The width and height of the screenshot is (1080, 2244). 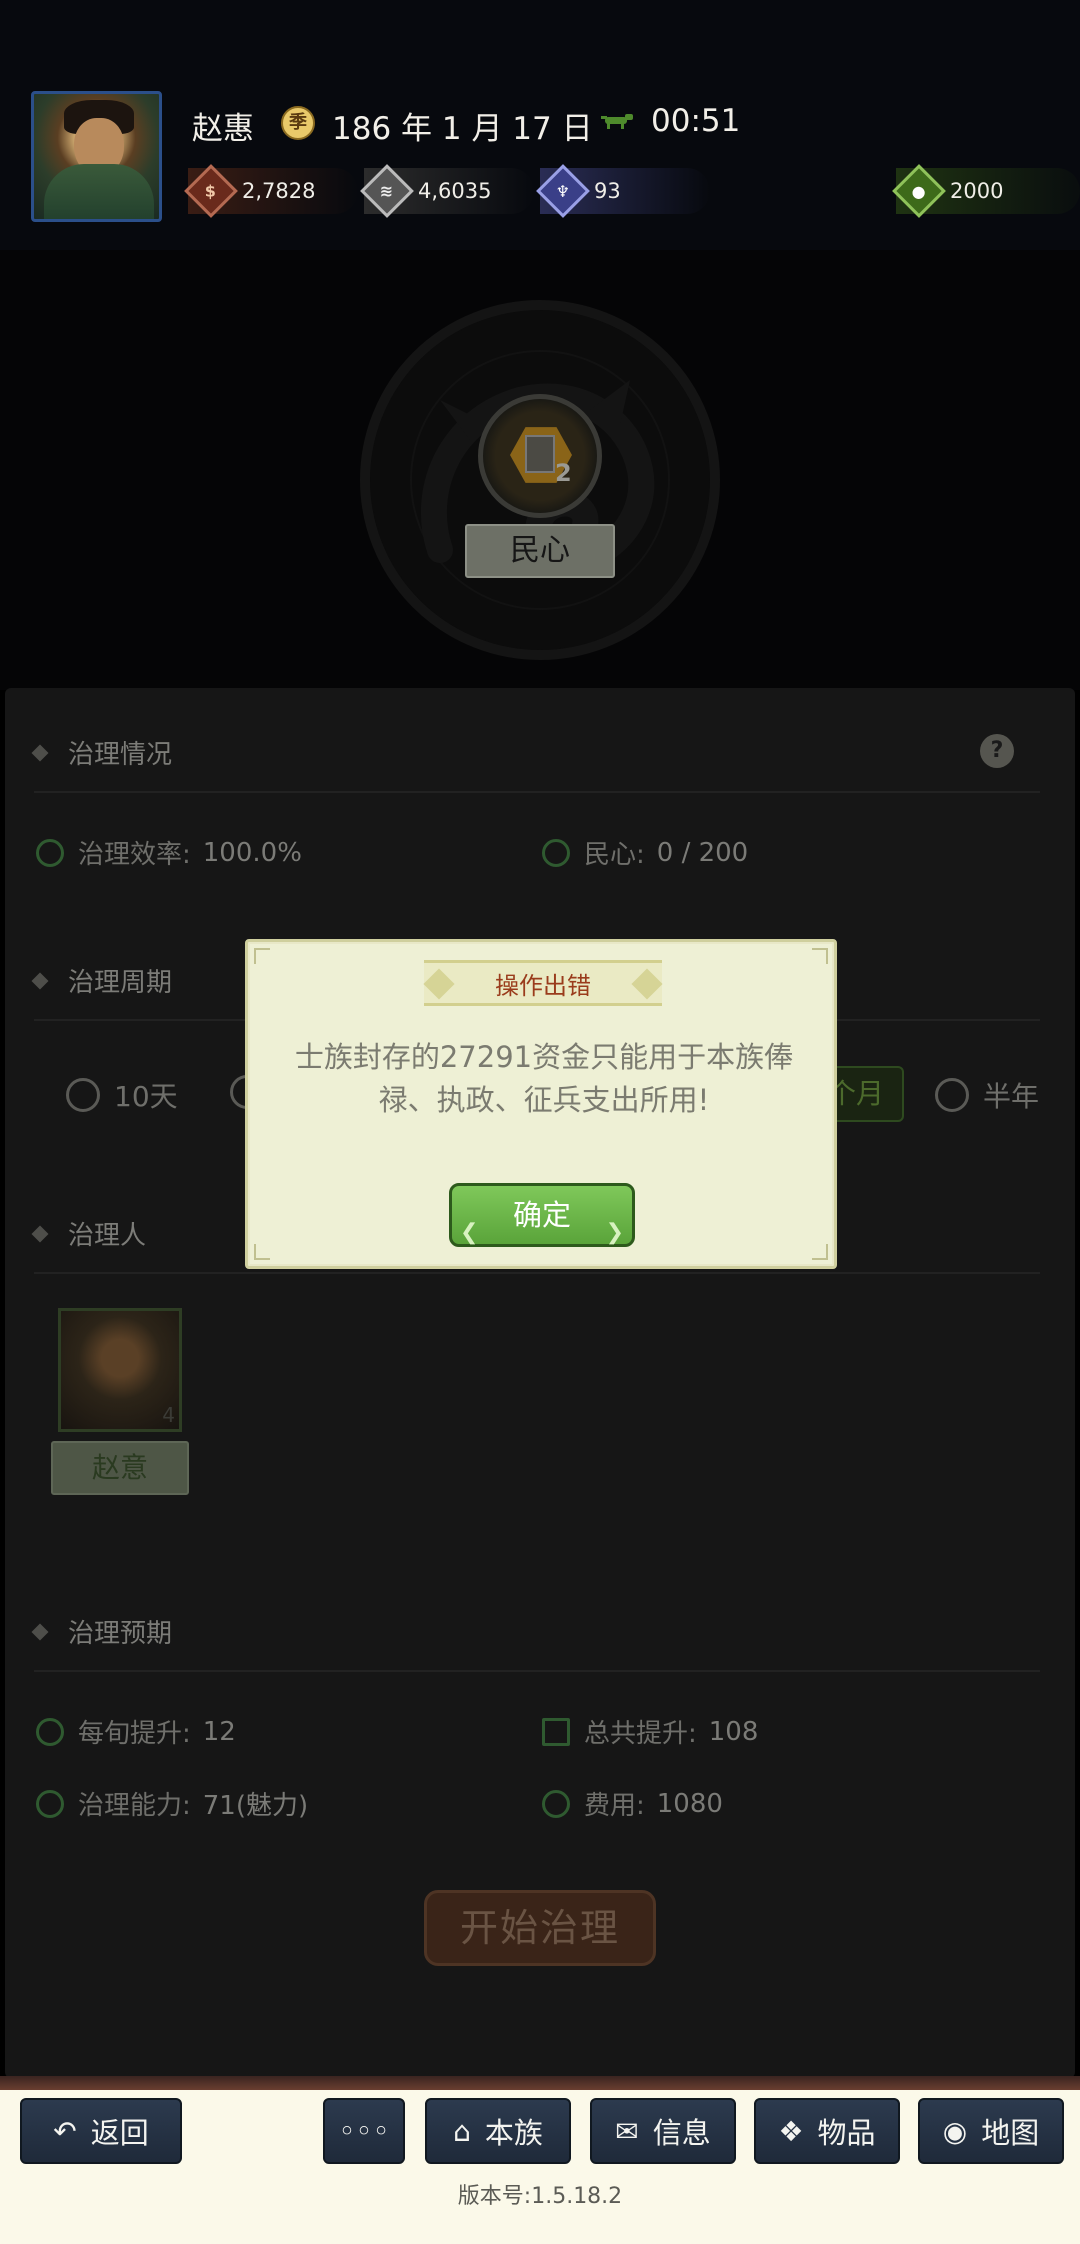 What do you see at coordinates (556, 1803) in the screenshot?
I see `coins-icon` at bounding box center [556, 1803].